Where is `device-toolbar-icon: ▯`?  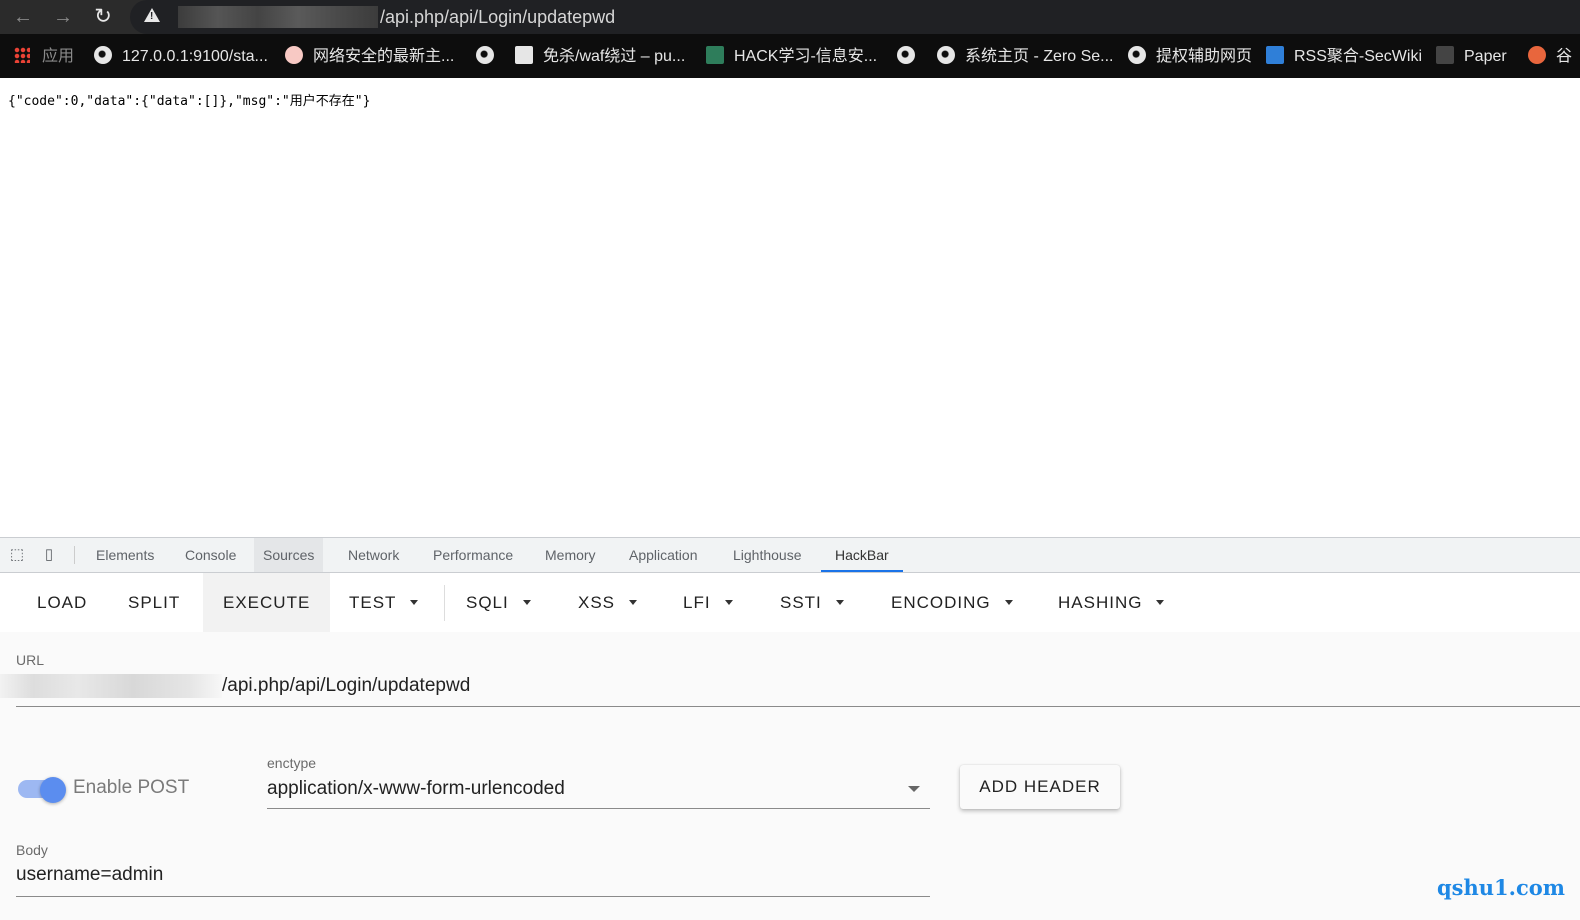
device-toolbar-icon: ▯ is located at coordinates (49, 555).